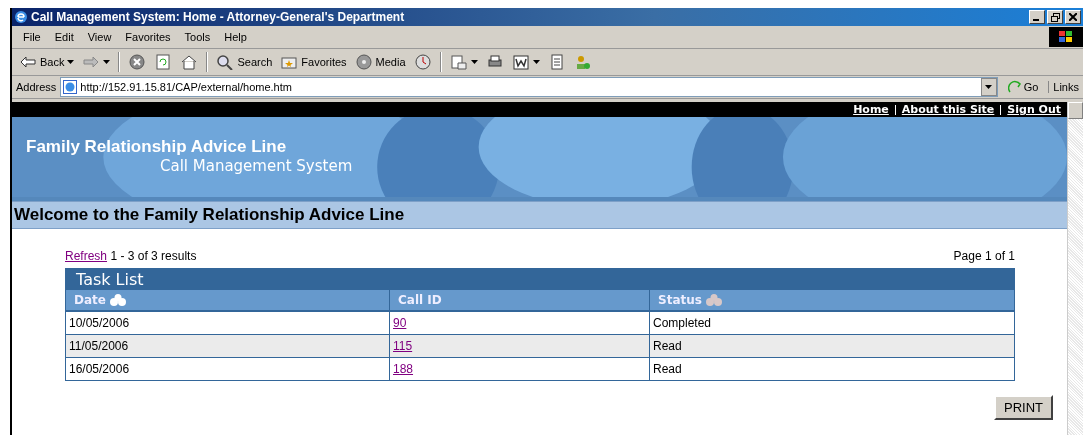 Image resolution: width=1083 pixels, height=435 pixels. I want to click on call-id-link: 90, so click(400, 323).